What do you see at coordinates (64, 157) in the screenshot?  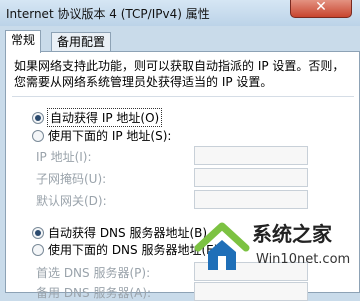 I see `ip-address-label: IP 地址(I):` at bounding box center [64, 157].